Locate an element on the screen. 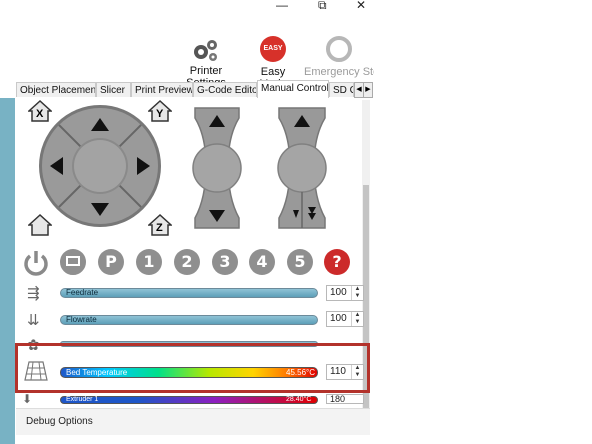 The width and height of the screenshot is (592, 444). home-x-icon: X is located at coordinates (40, 111).